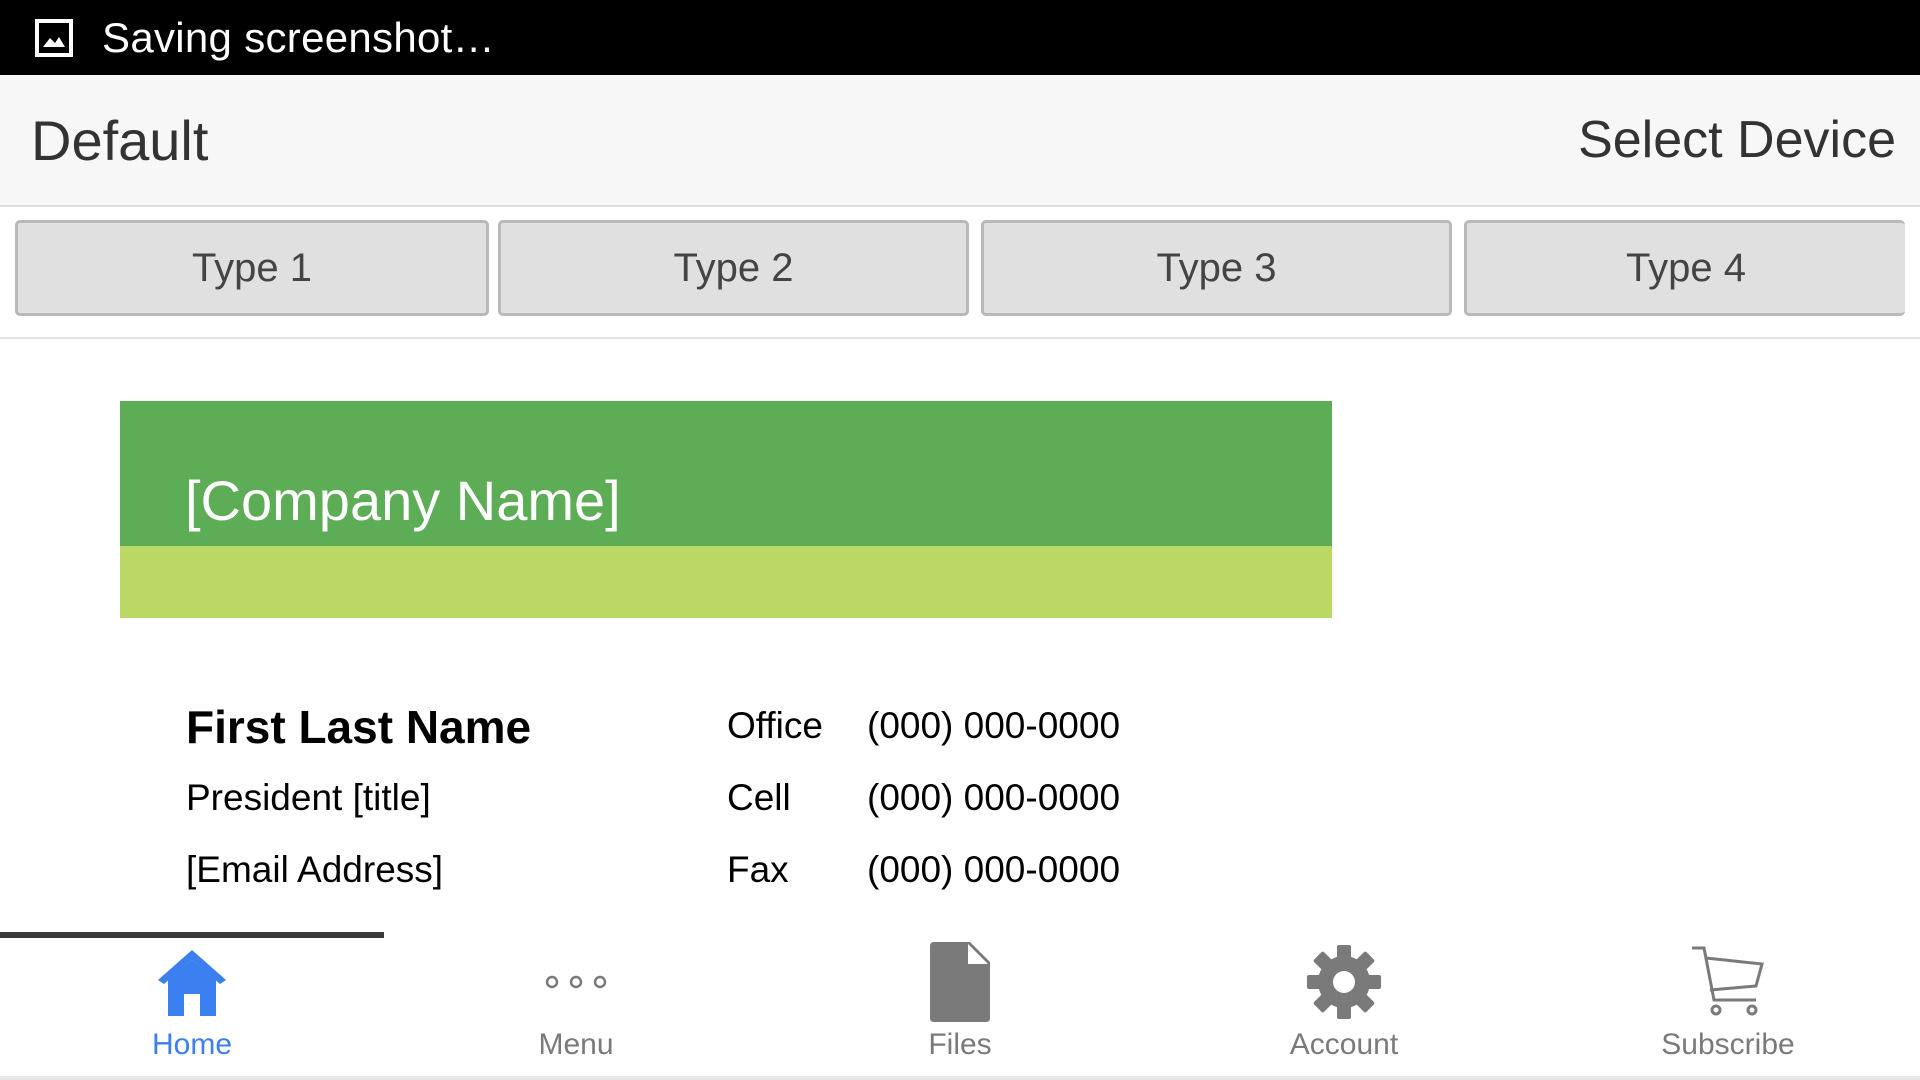  I want to click on nav-subscribe-label: Subscribe, so click(1728, 1044).